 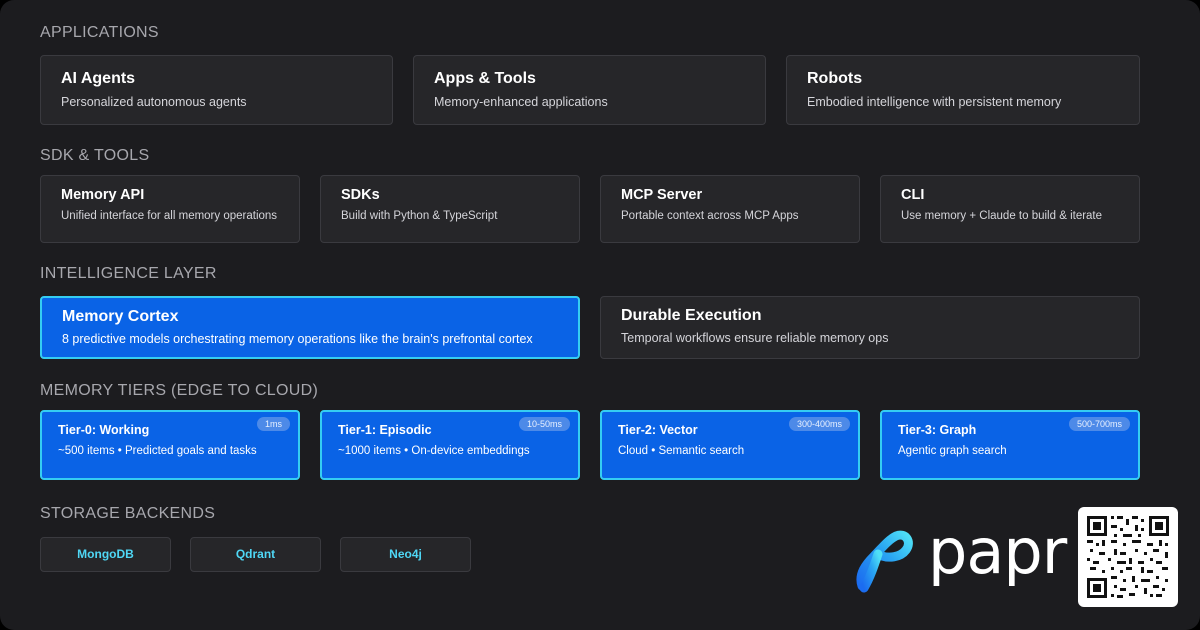 I want to click on card-desc: Memory-enhanced applications, so click(x=521, y=102).